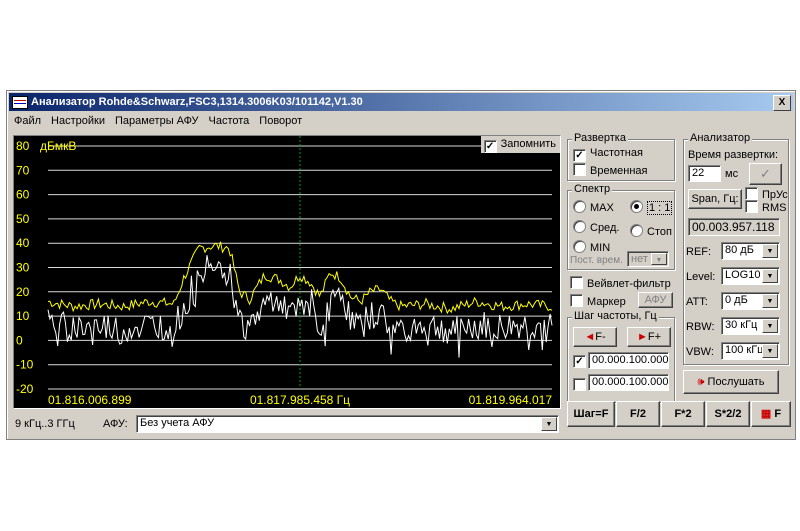  I want to click on vbw-value: 100 кГц, so click(744, 350).